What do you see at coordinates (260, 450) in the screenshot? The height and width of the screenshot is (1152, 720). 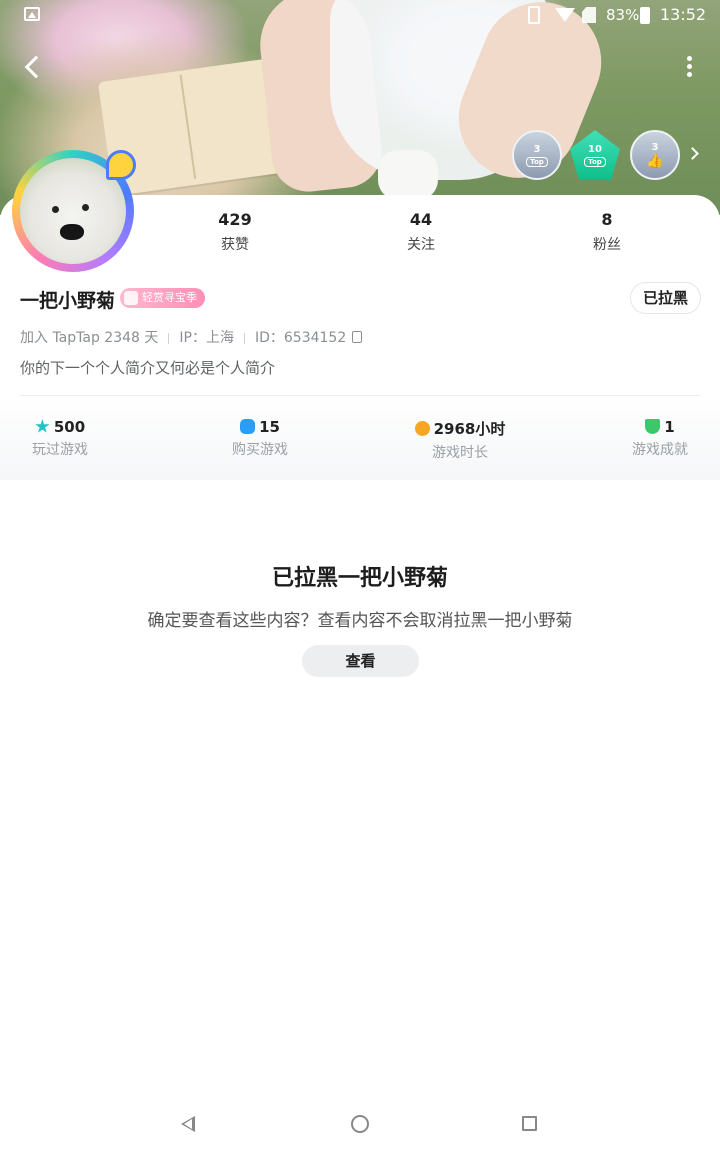 I see `games-purchased-label: 购买游戏` at bounding box center [260, 450].